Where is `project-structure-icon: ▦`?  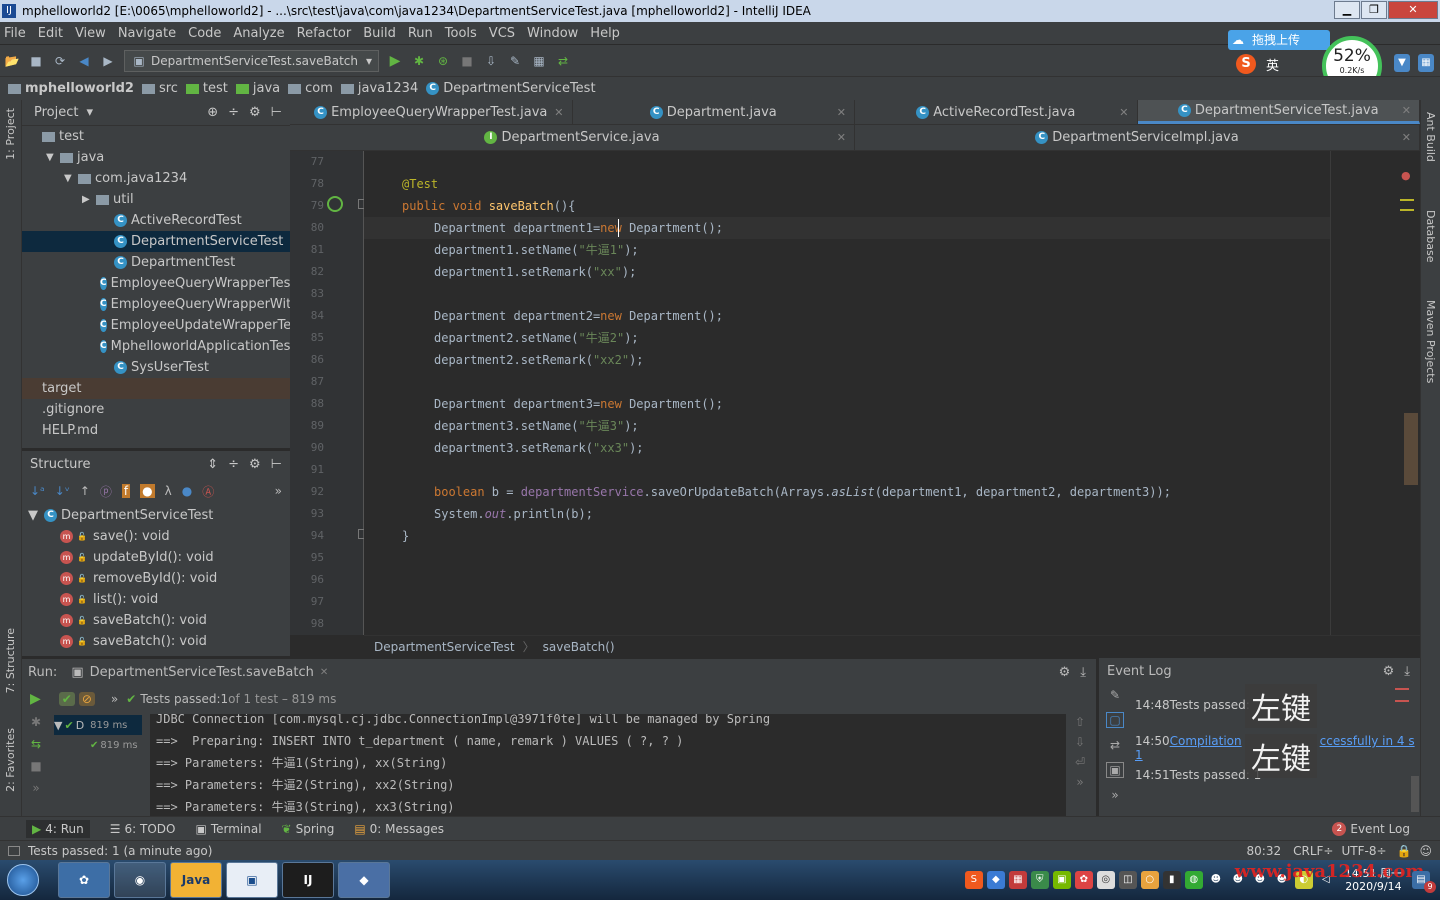 project-structure-icon: ▦ is located at coordinates (539, 61).